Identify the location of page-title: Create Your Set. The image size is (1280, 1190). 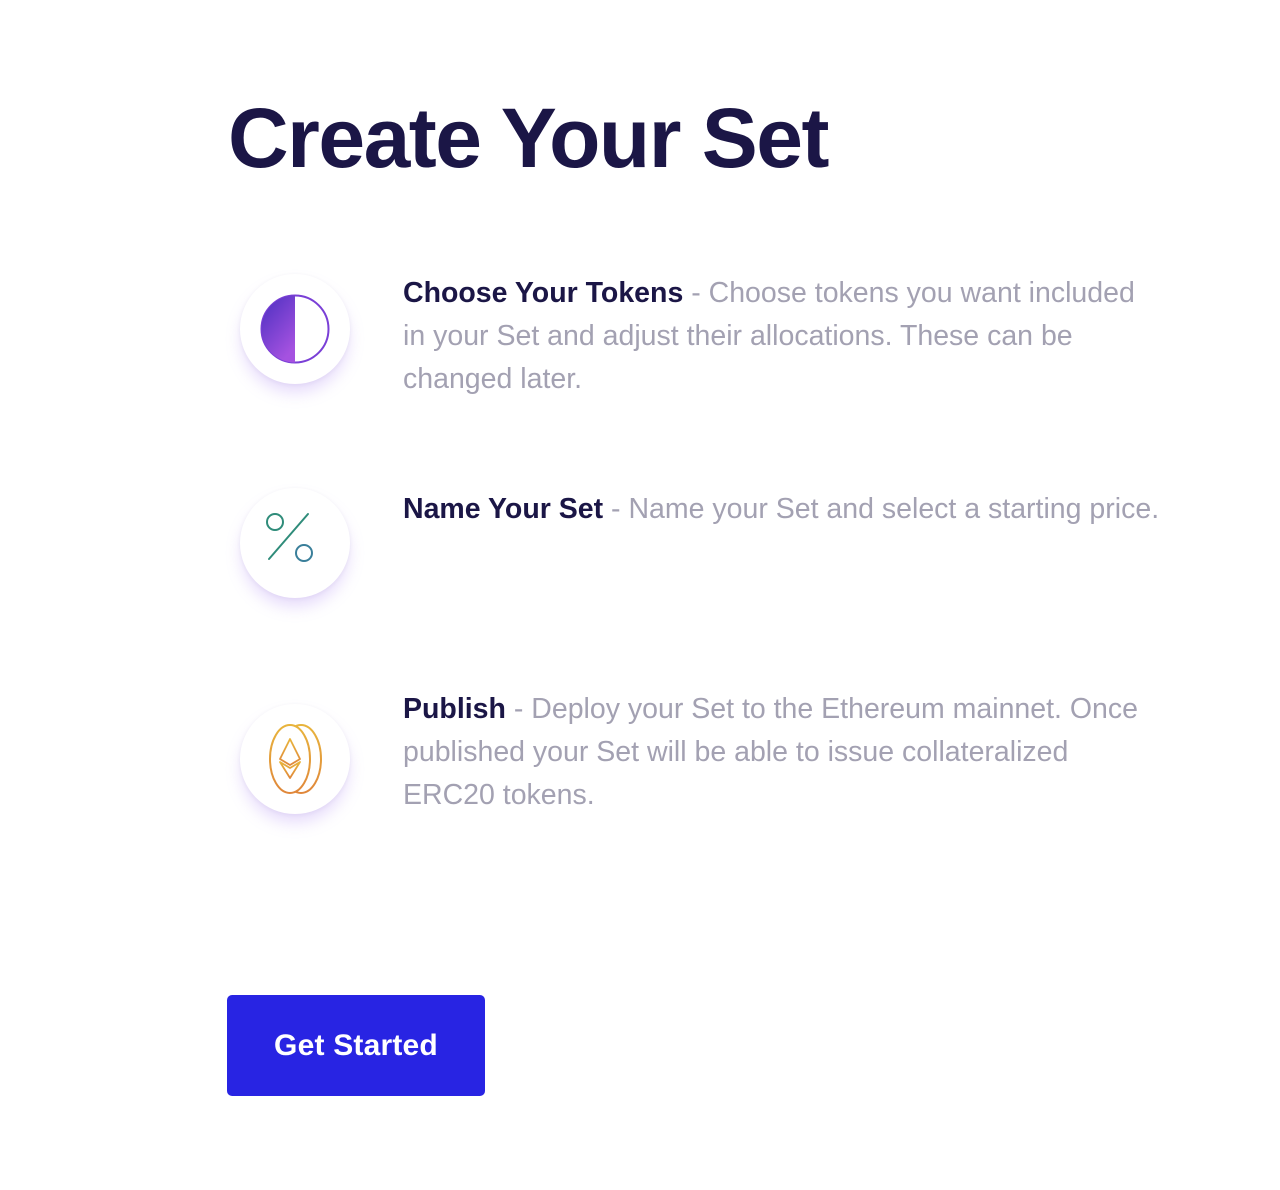
(528, 138).